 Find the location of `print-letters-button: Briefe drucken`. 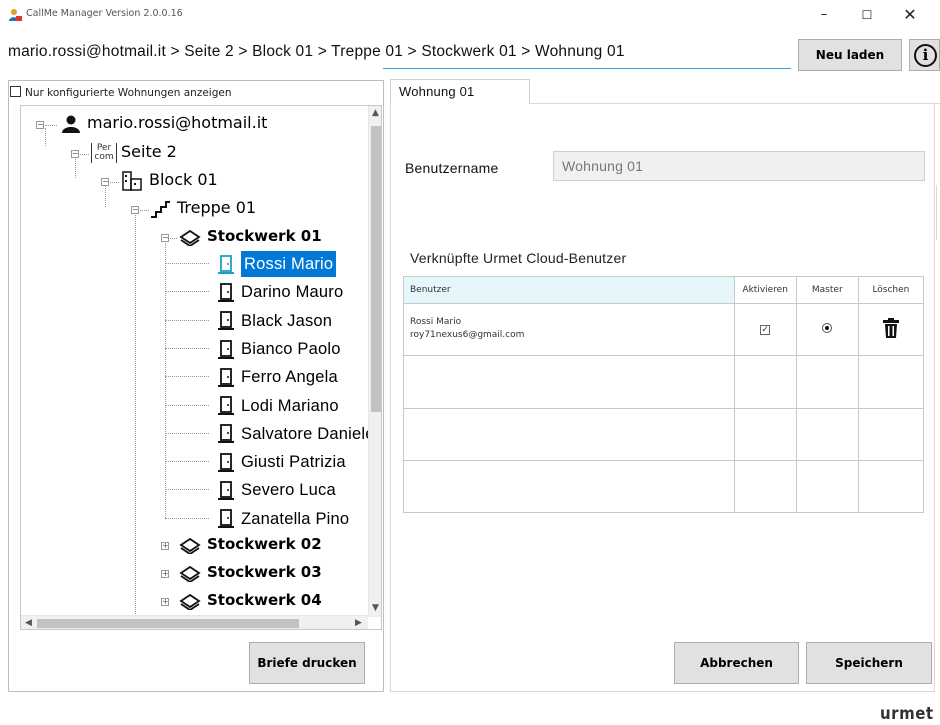

print-letters-button: Briefe drucken is located at coordinates (307, 663).